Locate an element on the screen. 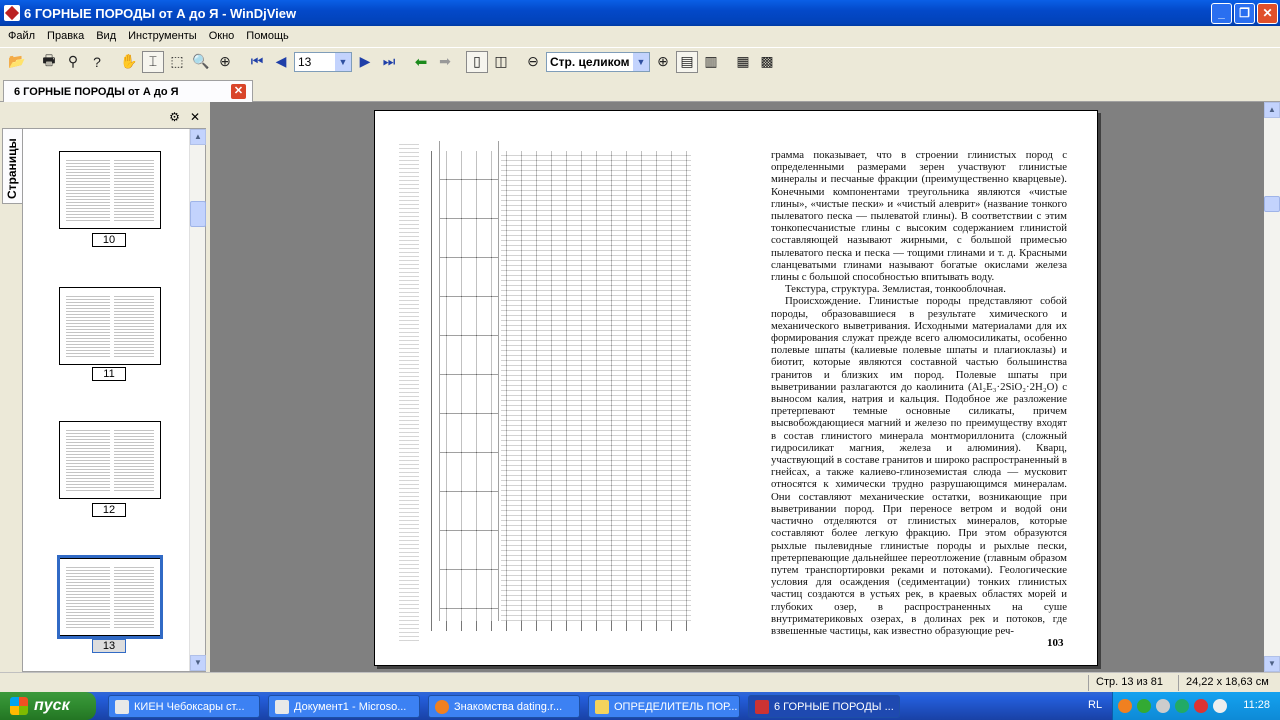 This screenshot has width=1280, height=720. thumbnail-panel: 10 11 12 13 ▲ ▼ is located at coordinates (114, 400).